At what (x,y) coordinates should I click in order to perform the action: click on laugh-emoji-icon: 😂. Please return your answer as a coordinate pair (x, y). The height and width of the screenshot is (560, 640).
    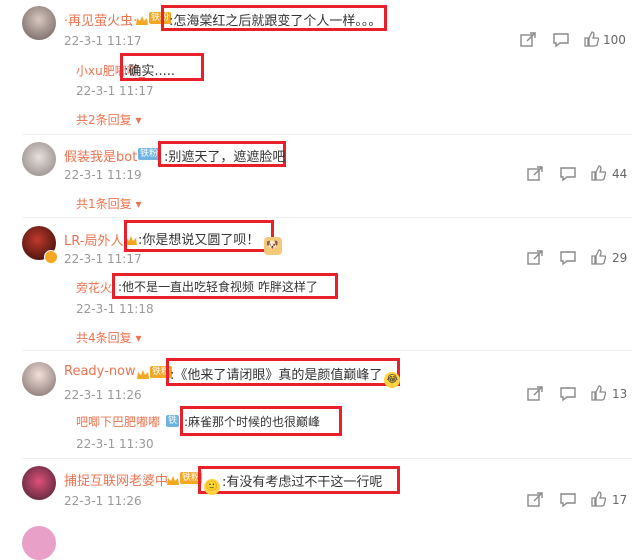
    Looking at the image, I should click on (392, 380).